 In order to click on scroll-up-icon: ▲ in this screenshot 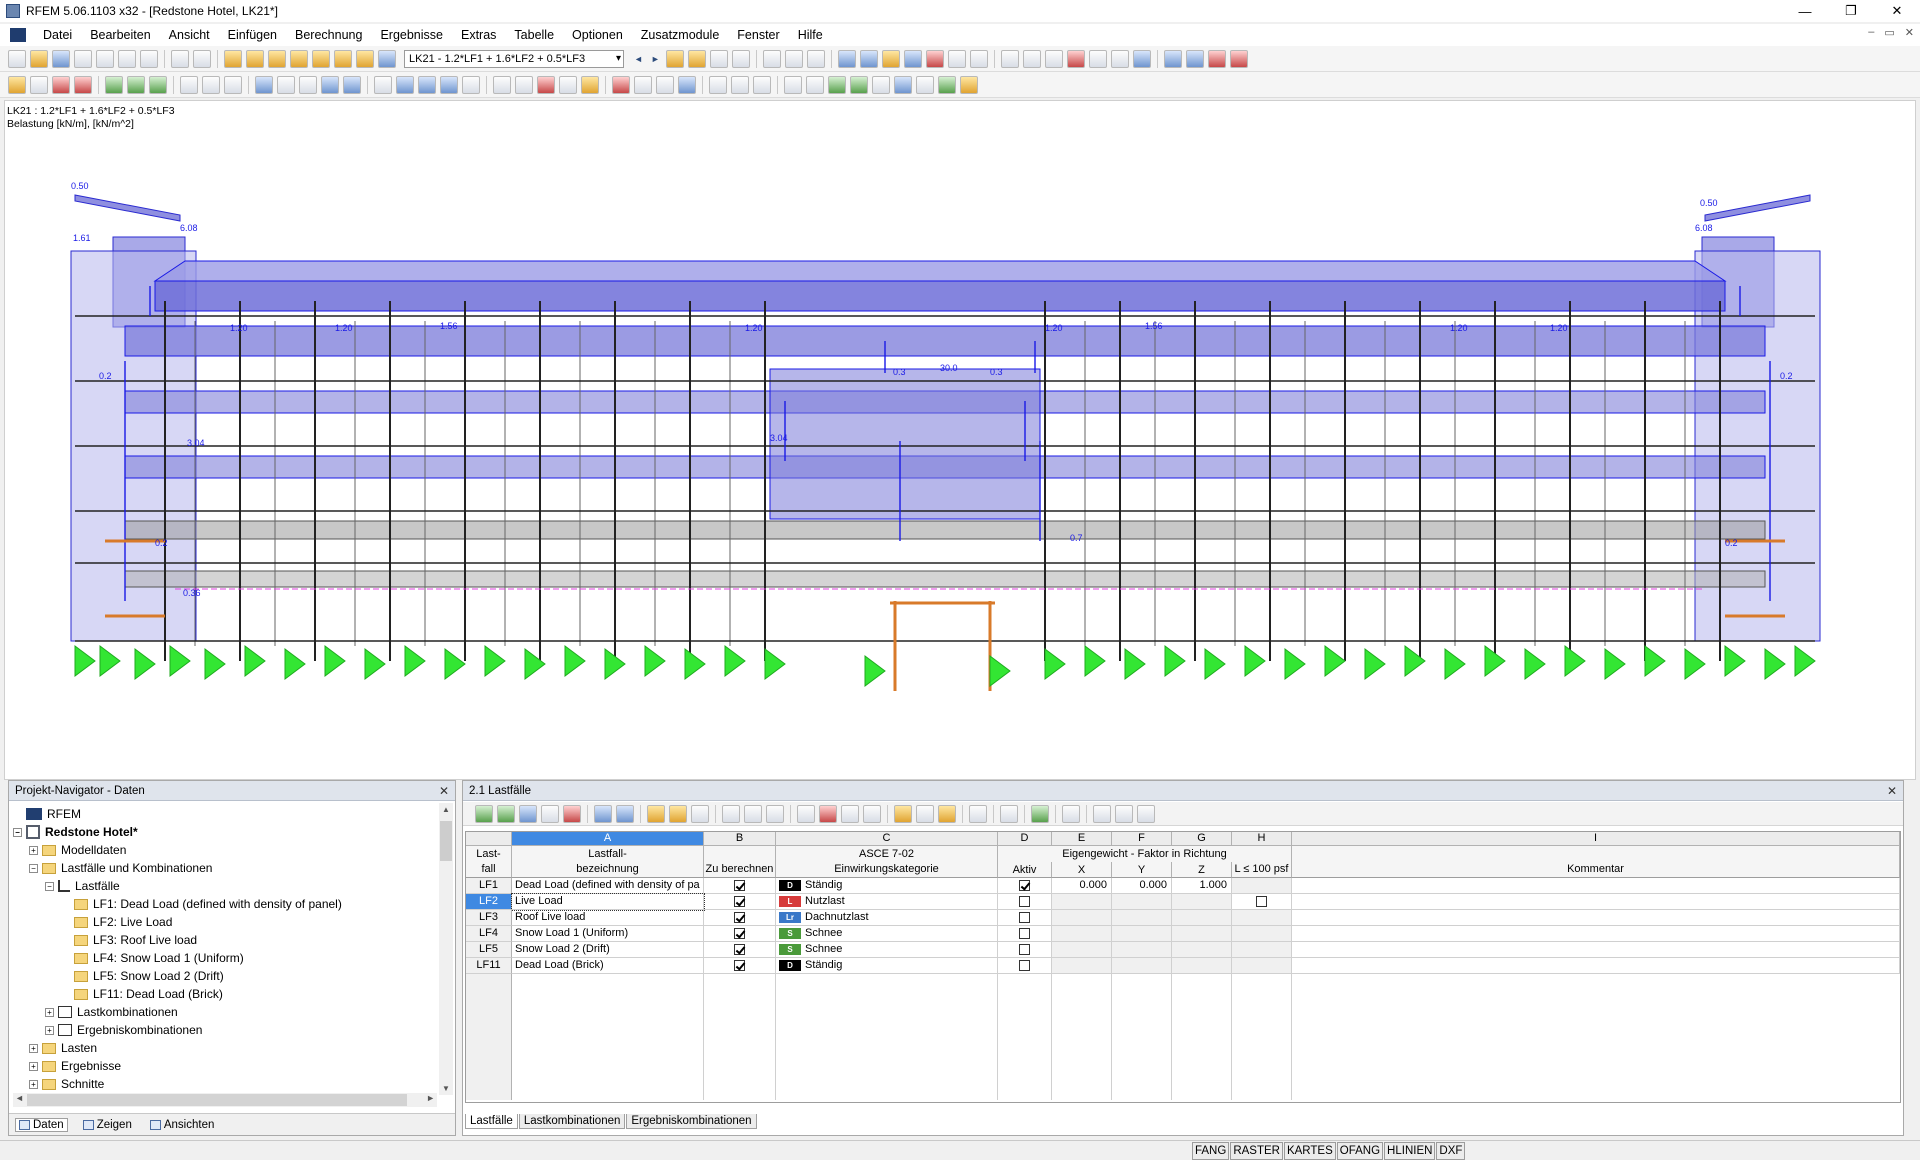, I will do `click(446, 809)`.